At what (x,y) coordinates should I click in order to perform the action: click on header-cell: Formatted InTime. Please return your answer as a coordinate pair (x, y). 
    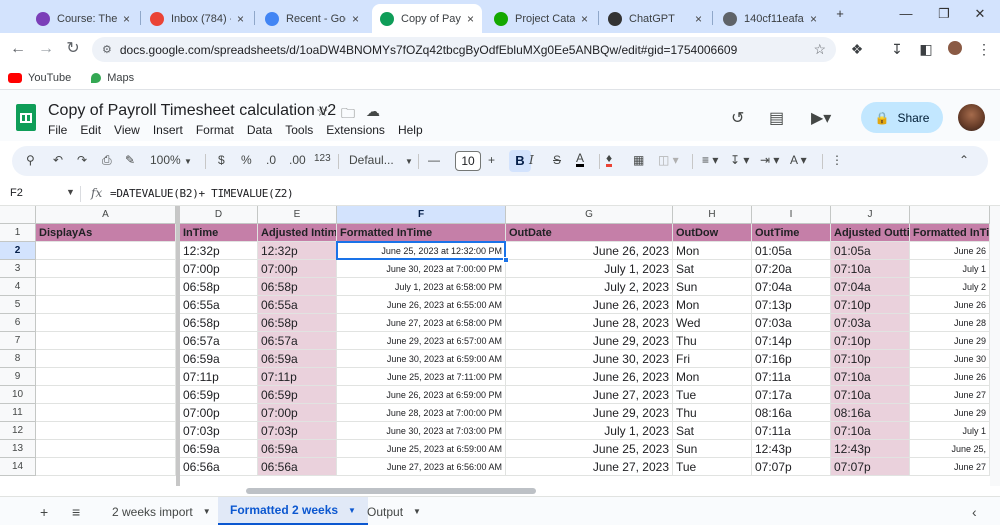
    Looking at the image, I should click on (950, 233).